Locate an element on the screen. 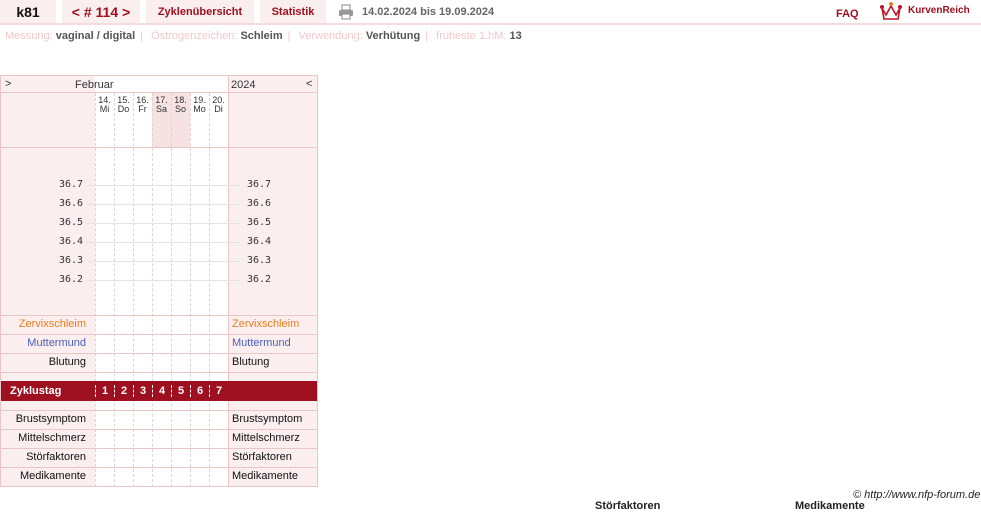 The width and height of the screenshot is (981, 512). info-label: Verwendung: is located at coordinates (330, 36).